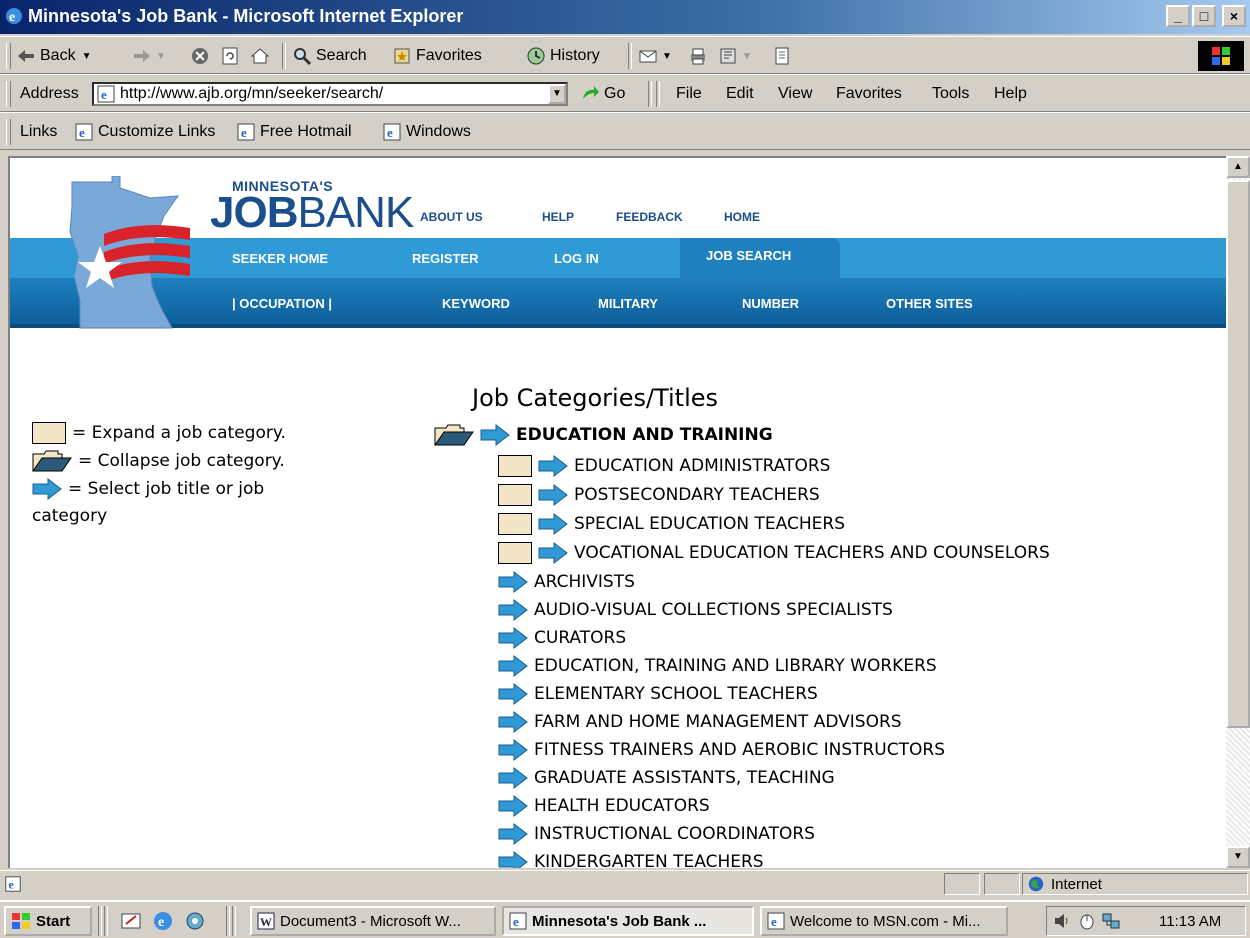 This screenshot has height=938, width=1250. What do you see at coordinates (697, 495) in the screenshot?
I see `subcategory-label: POSTSECONDARY TEACHERS` at bounding box center [697, 495].